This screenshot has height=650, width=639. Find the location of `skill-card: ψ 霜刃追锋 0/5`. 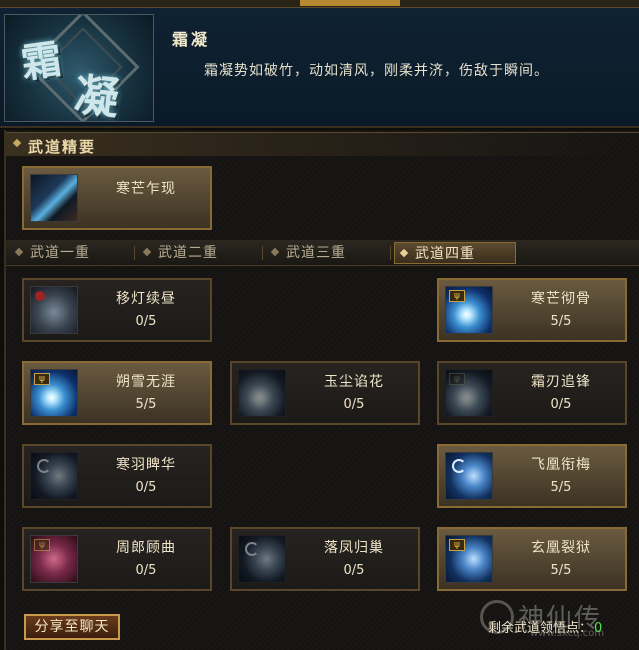

skill-card: ψ 霜刃追锋 0/5 is located at coordinates (532, 393).